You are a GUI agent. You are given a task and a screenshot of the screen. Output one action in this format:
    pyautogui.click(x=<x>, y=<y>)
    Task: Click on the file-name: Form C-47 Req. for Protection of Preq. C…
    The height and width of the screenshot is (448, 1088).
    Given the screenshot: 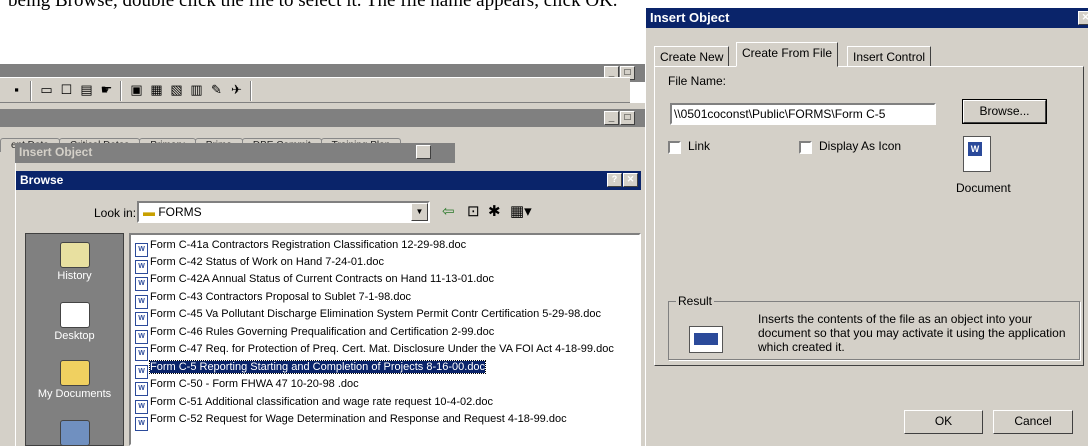 What is the action you would take?
    pyautogui.click(x=382, y=349)
    